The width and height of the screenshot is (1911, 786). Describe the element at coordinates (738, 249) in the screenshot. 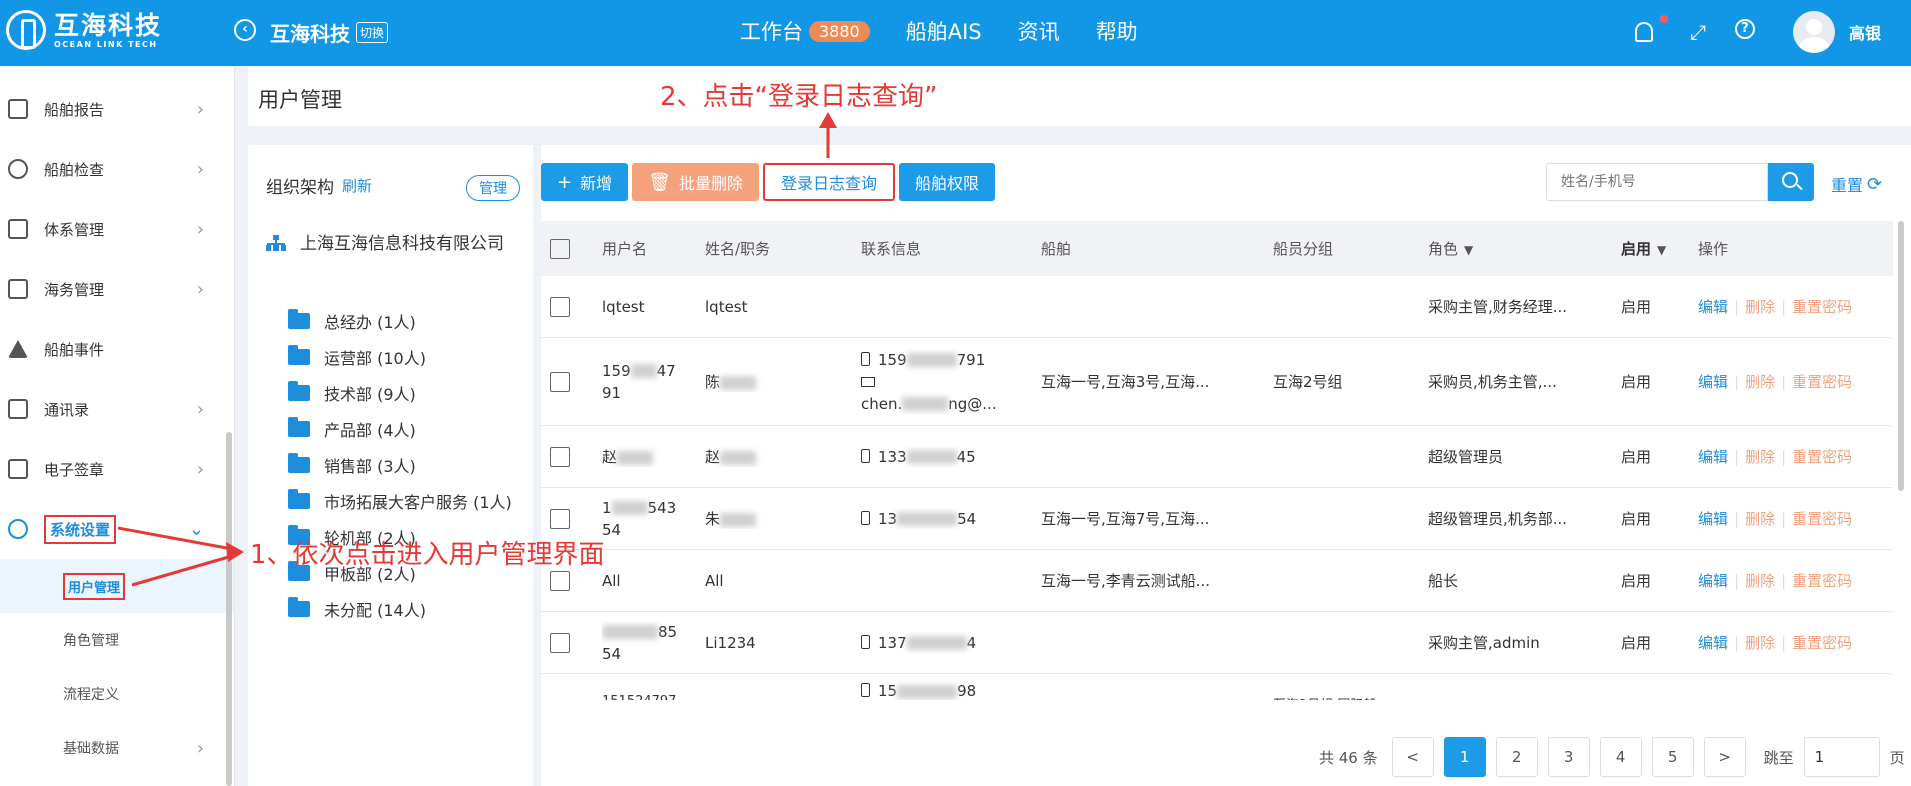

I see `column-header-name: 姓名/职务` at that location.